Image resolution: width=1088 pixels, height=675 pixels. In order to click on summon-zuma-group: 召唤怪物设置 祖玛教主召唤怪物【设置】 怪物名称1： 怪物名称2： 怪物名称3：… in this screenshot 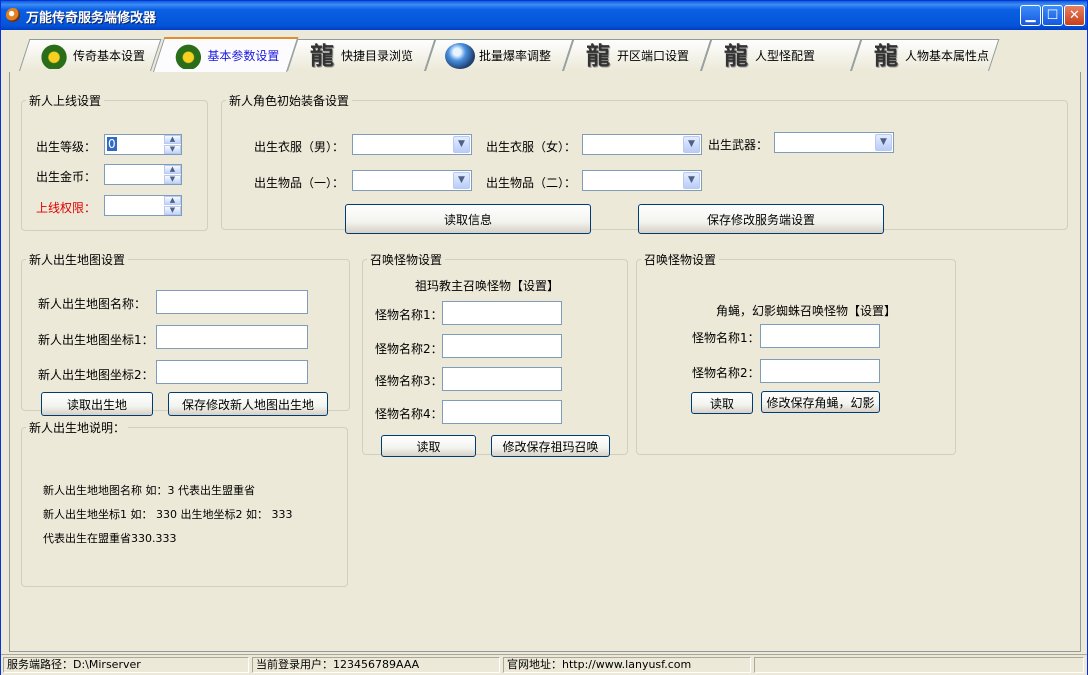, I will do `click(495, 354)`.